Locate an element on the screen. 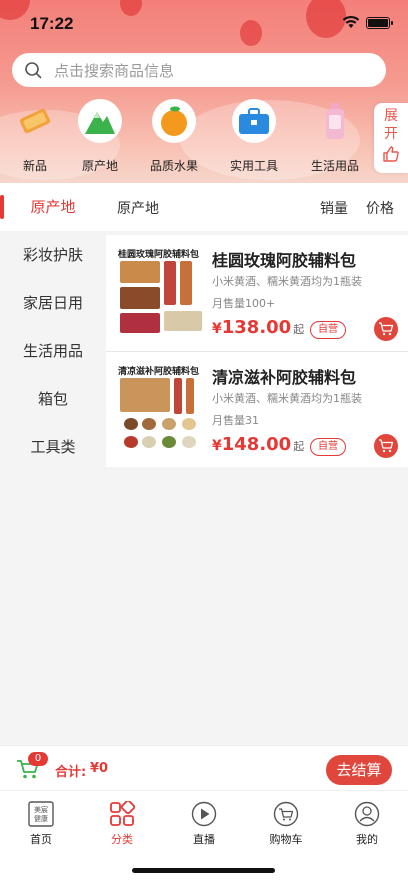 The height and width of the screenshot is (883, 408). svg-text: 健康 is located at coordinates (41, 818).